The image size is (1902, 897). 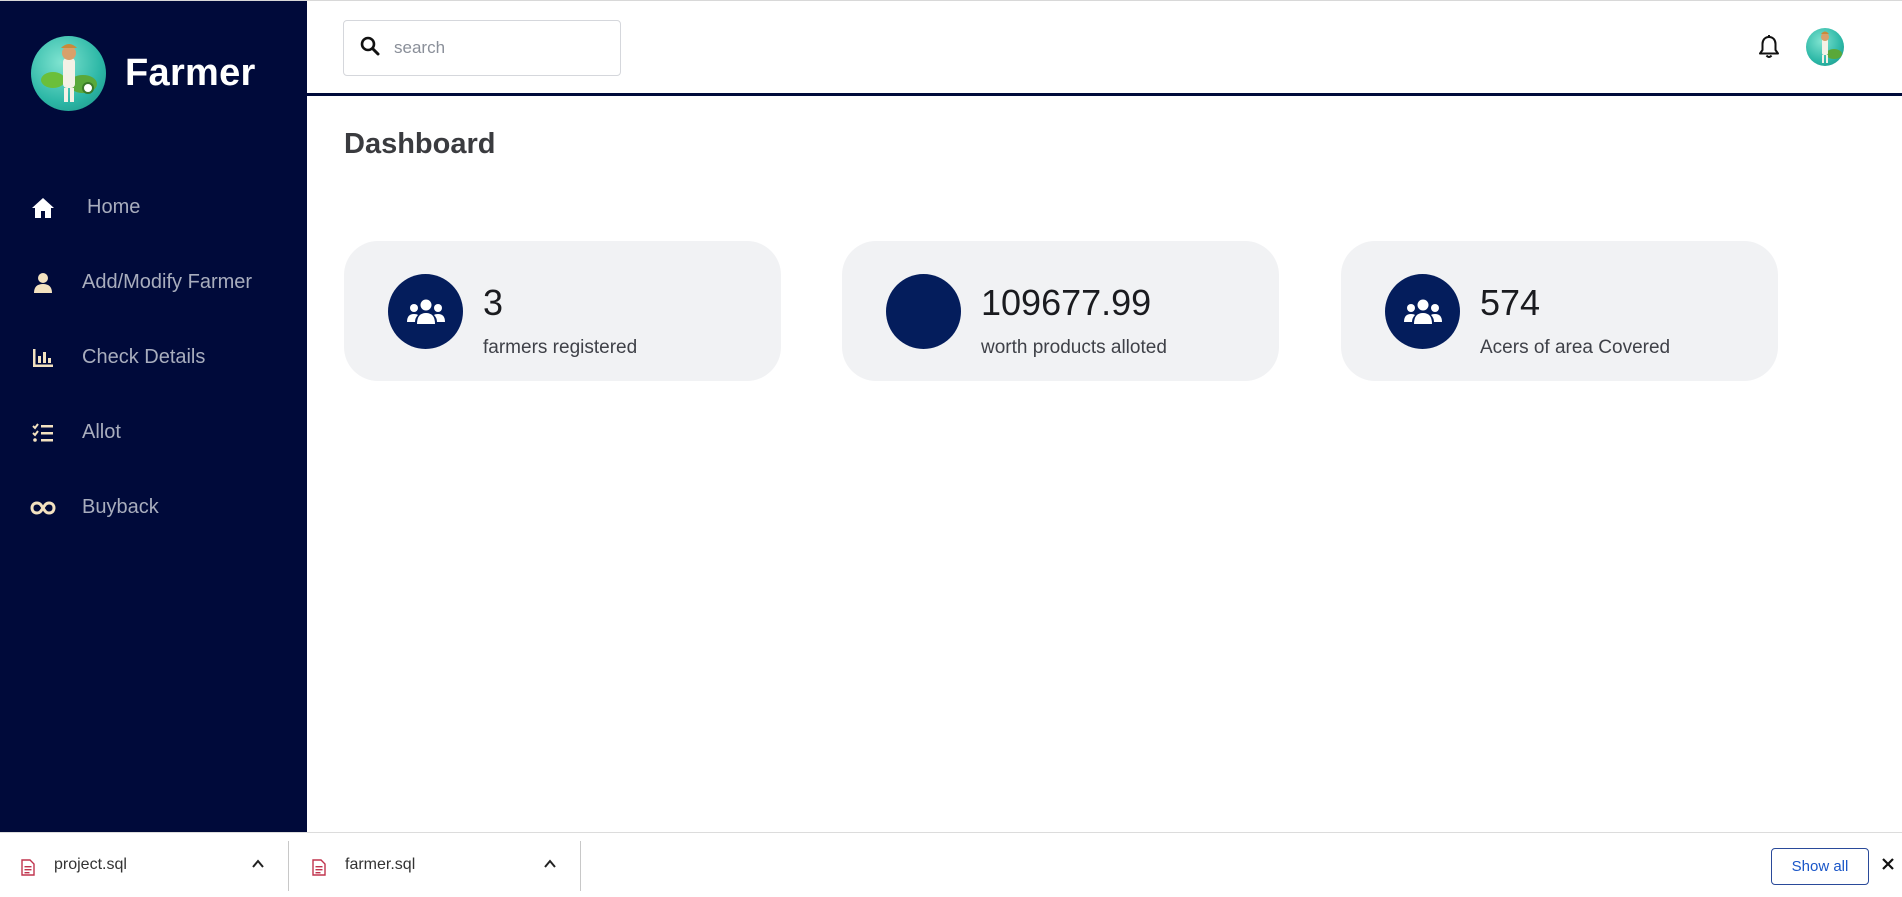 I want to click on home-icon, so click(x=43, y=208).